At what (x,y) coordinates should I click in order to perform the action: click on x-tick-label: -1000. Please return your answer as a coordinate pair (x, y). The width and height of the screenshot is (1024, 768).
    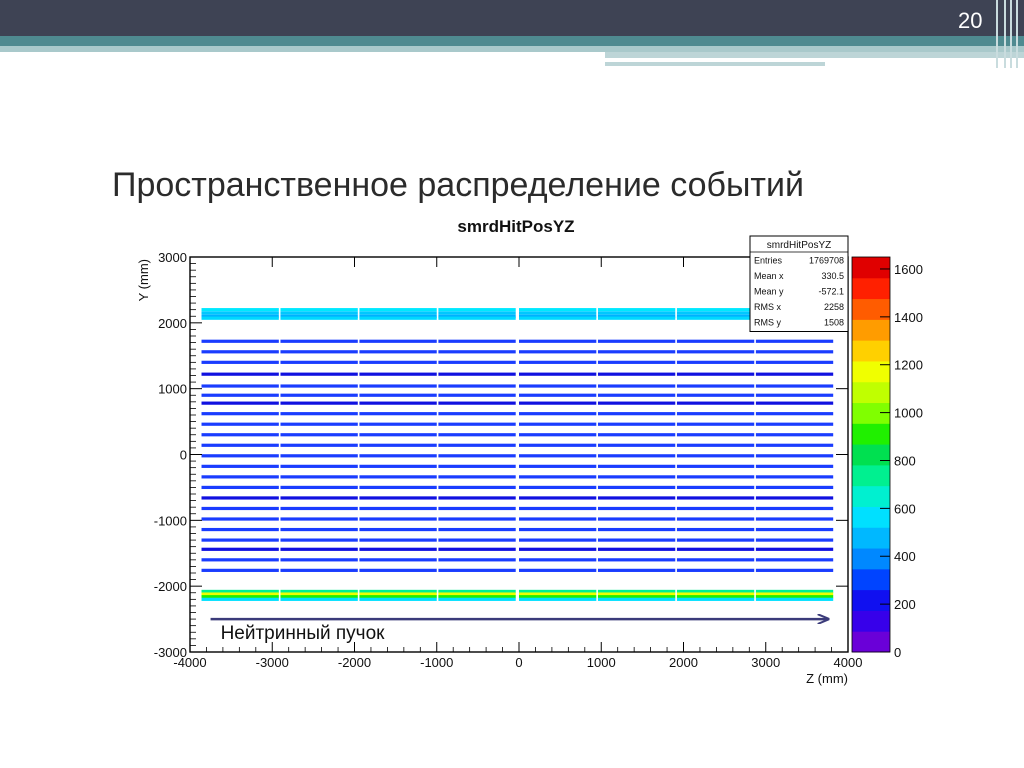
    Looking at the image, I should click on (436, 662).